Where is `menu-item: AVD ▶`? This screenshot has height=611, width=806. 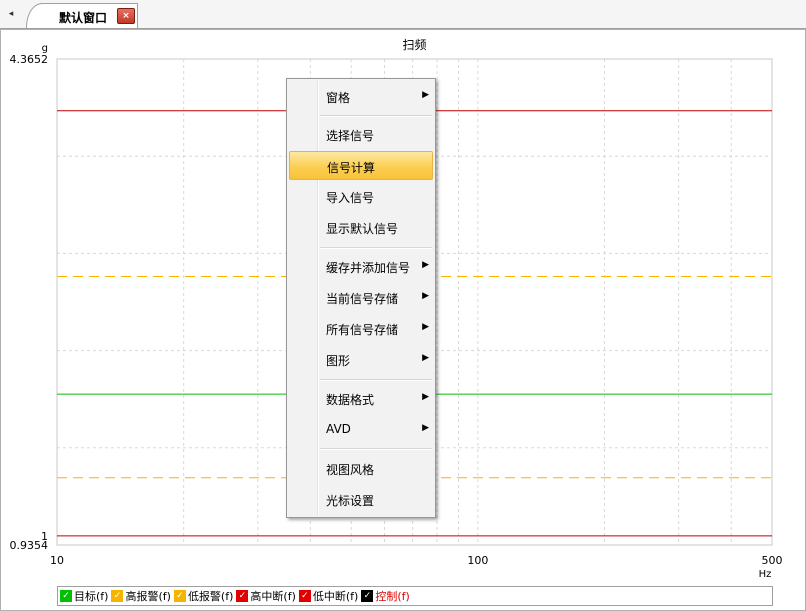 menu-item: AVD ▶ is located at coordinates (361, 429).